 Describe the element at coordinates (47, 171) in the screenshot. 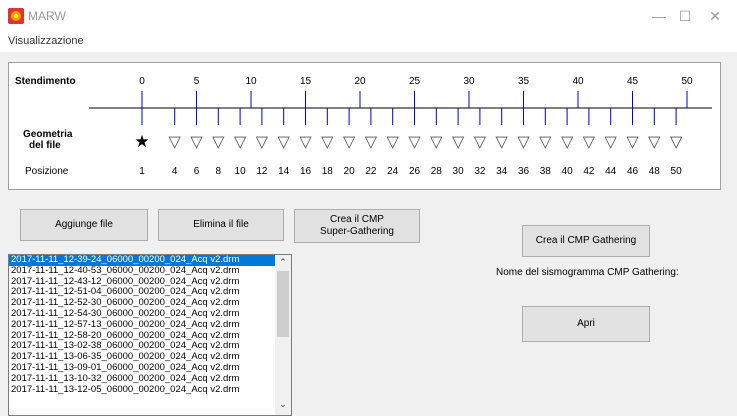

I see `posizione-label: Posizione` at that location.